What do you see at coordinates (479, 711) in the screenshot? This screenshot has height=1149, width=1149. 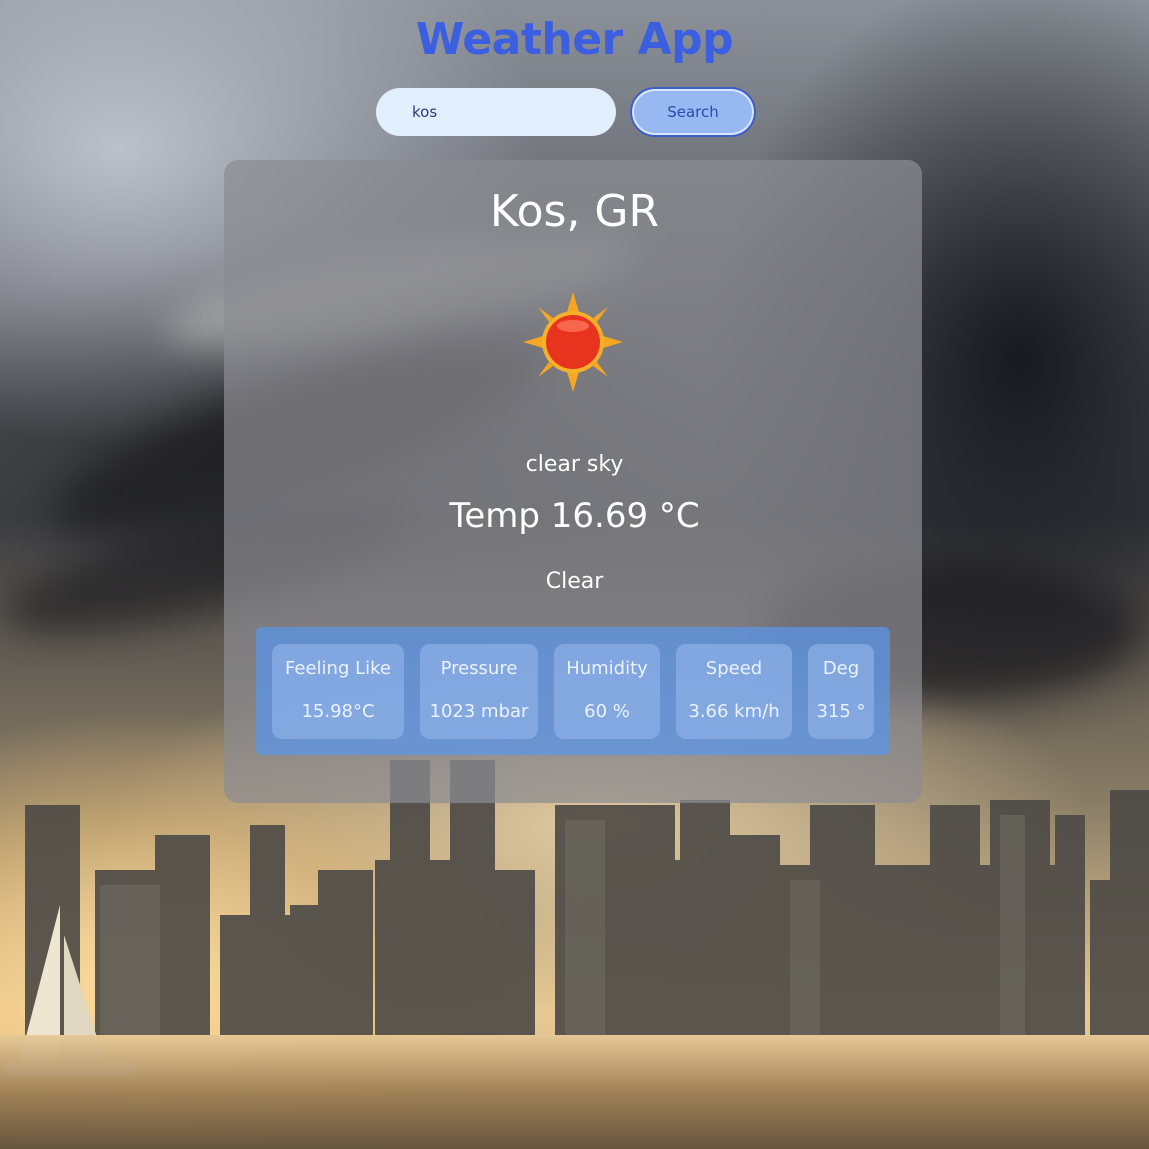 I see `detail-value: 1023 mbar` at bounding box center [479, 711].